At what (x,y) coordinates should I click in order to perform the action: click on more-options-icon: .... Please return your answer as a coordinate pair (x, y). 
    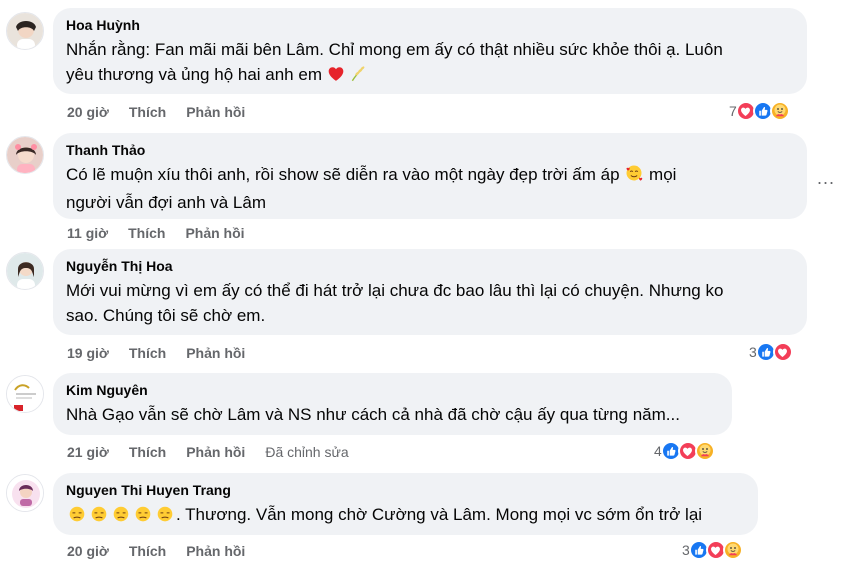
    Looking at the image, I should click on (826, 178).